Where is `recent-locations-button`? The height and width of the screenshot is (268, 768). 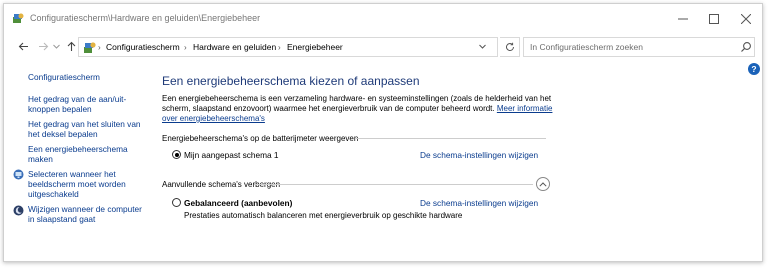
recent-locations-button is located at coordinates (56, 46).